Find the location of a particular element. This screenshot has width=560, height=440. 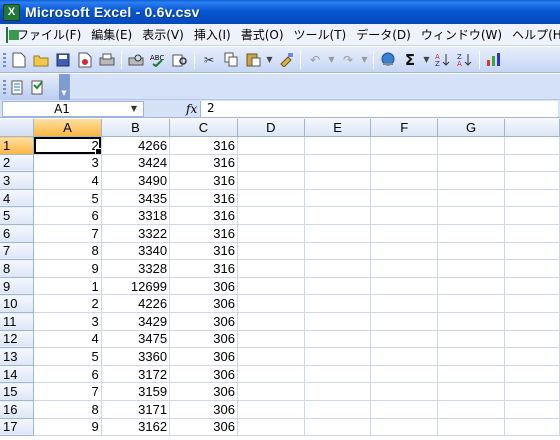

cell-e14 is located at coordinates (338, 374).